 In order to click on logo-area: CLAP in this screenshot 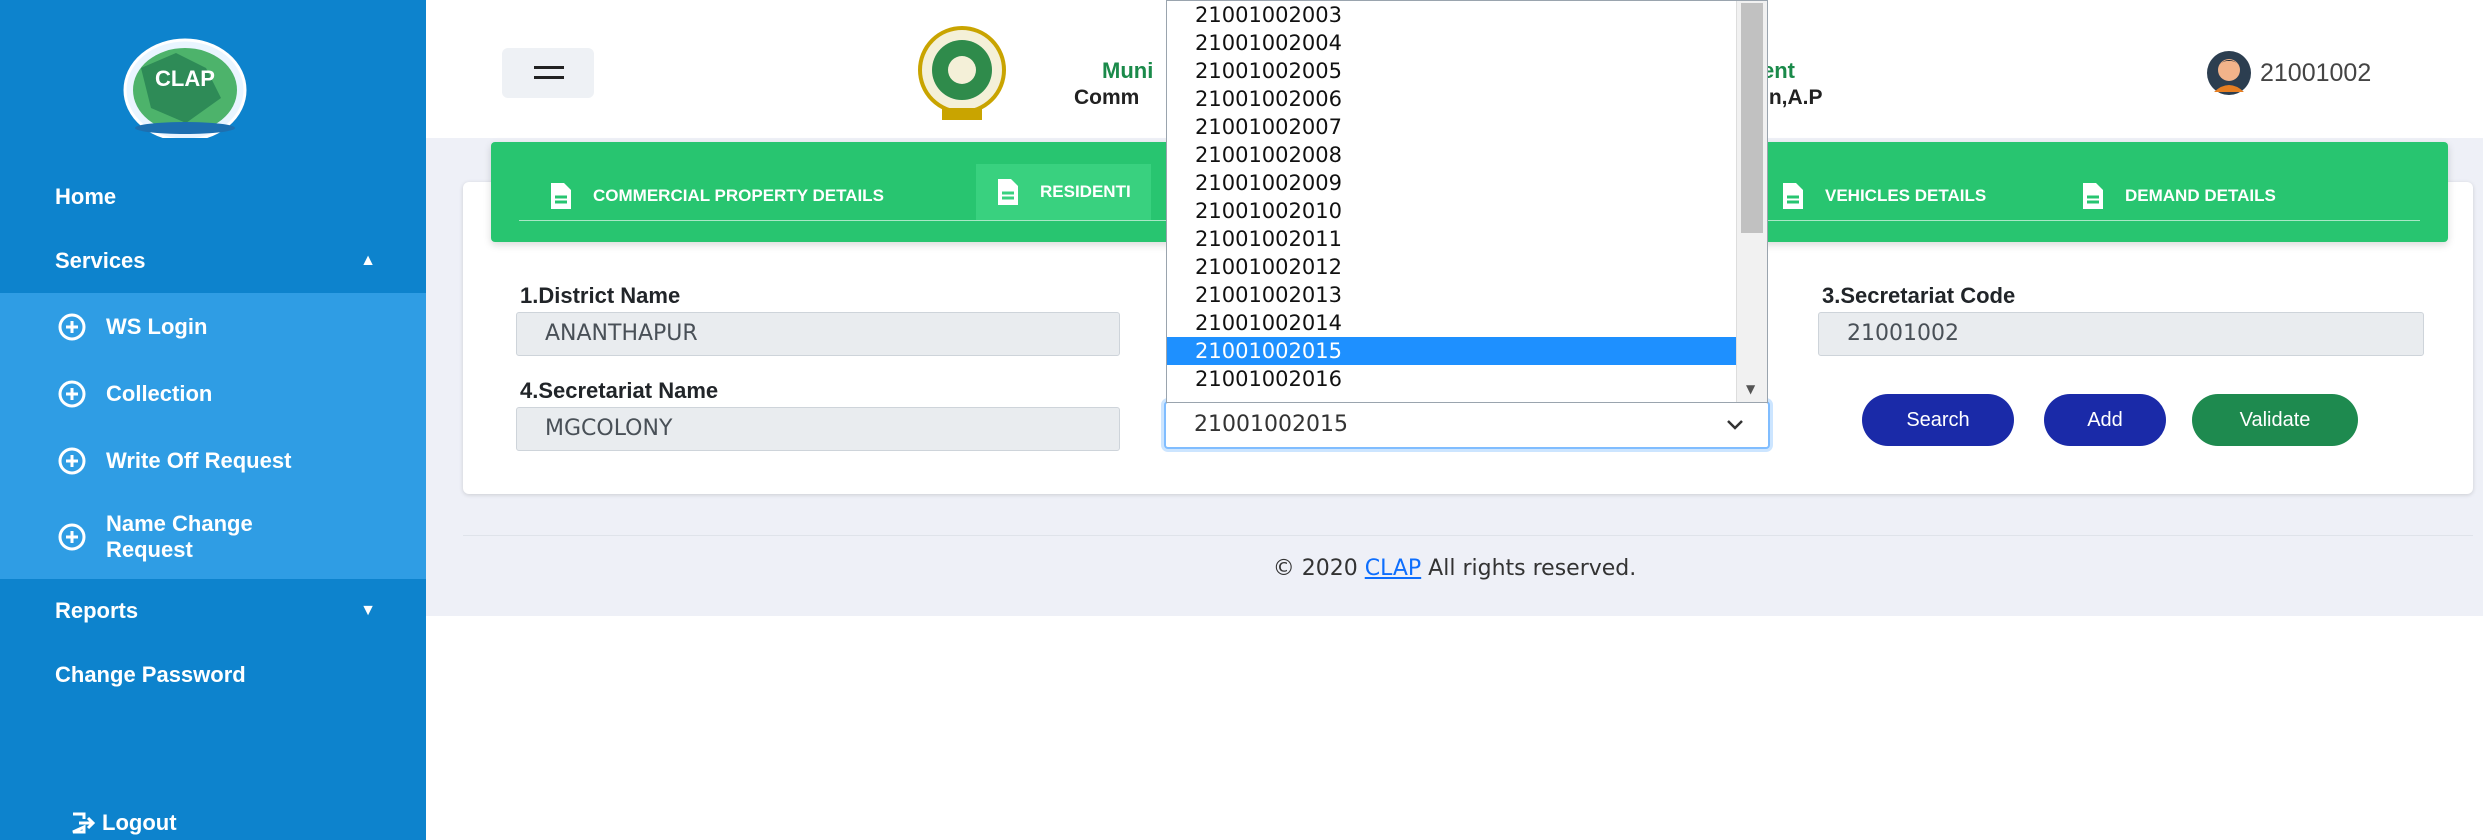, I will do `click(213, 69)`.